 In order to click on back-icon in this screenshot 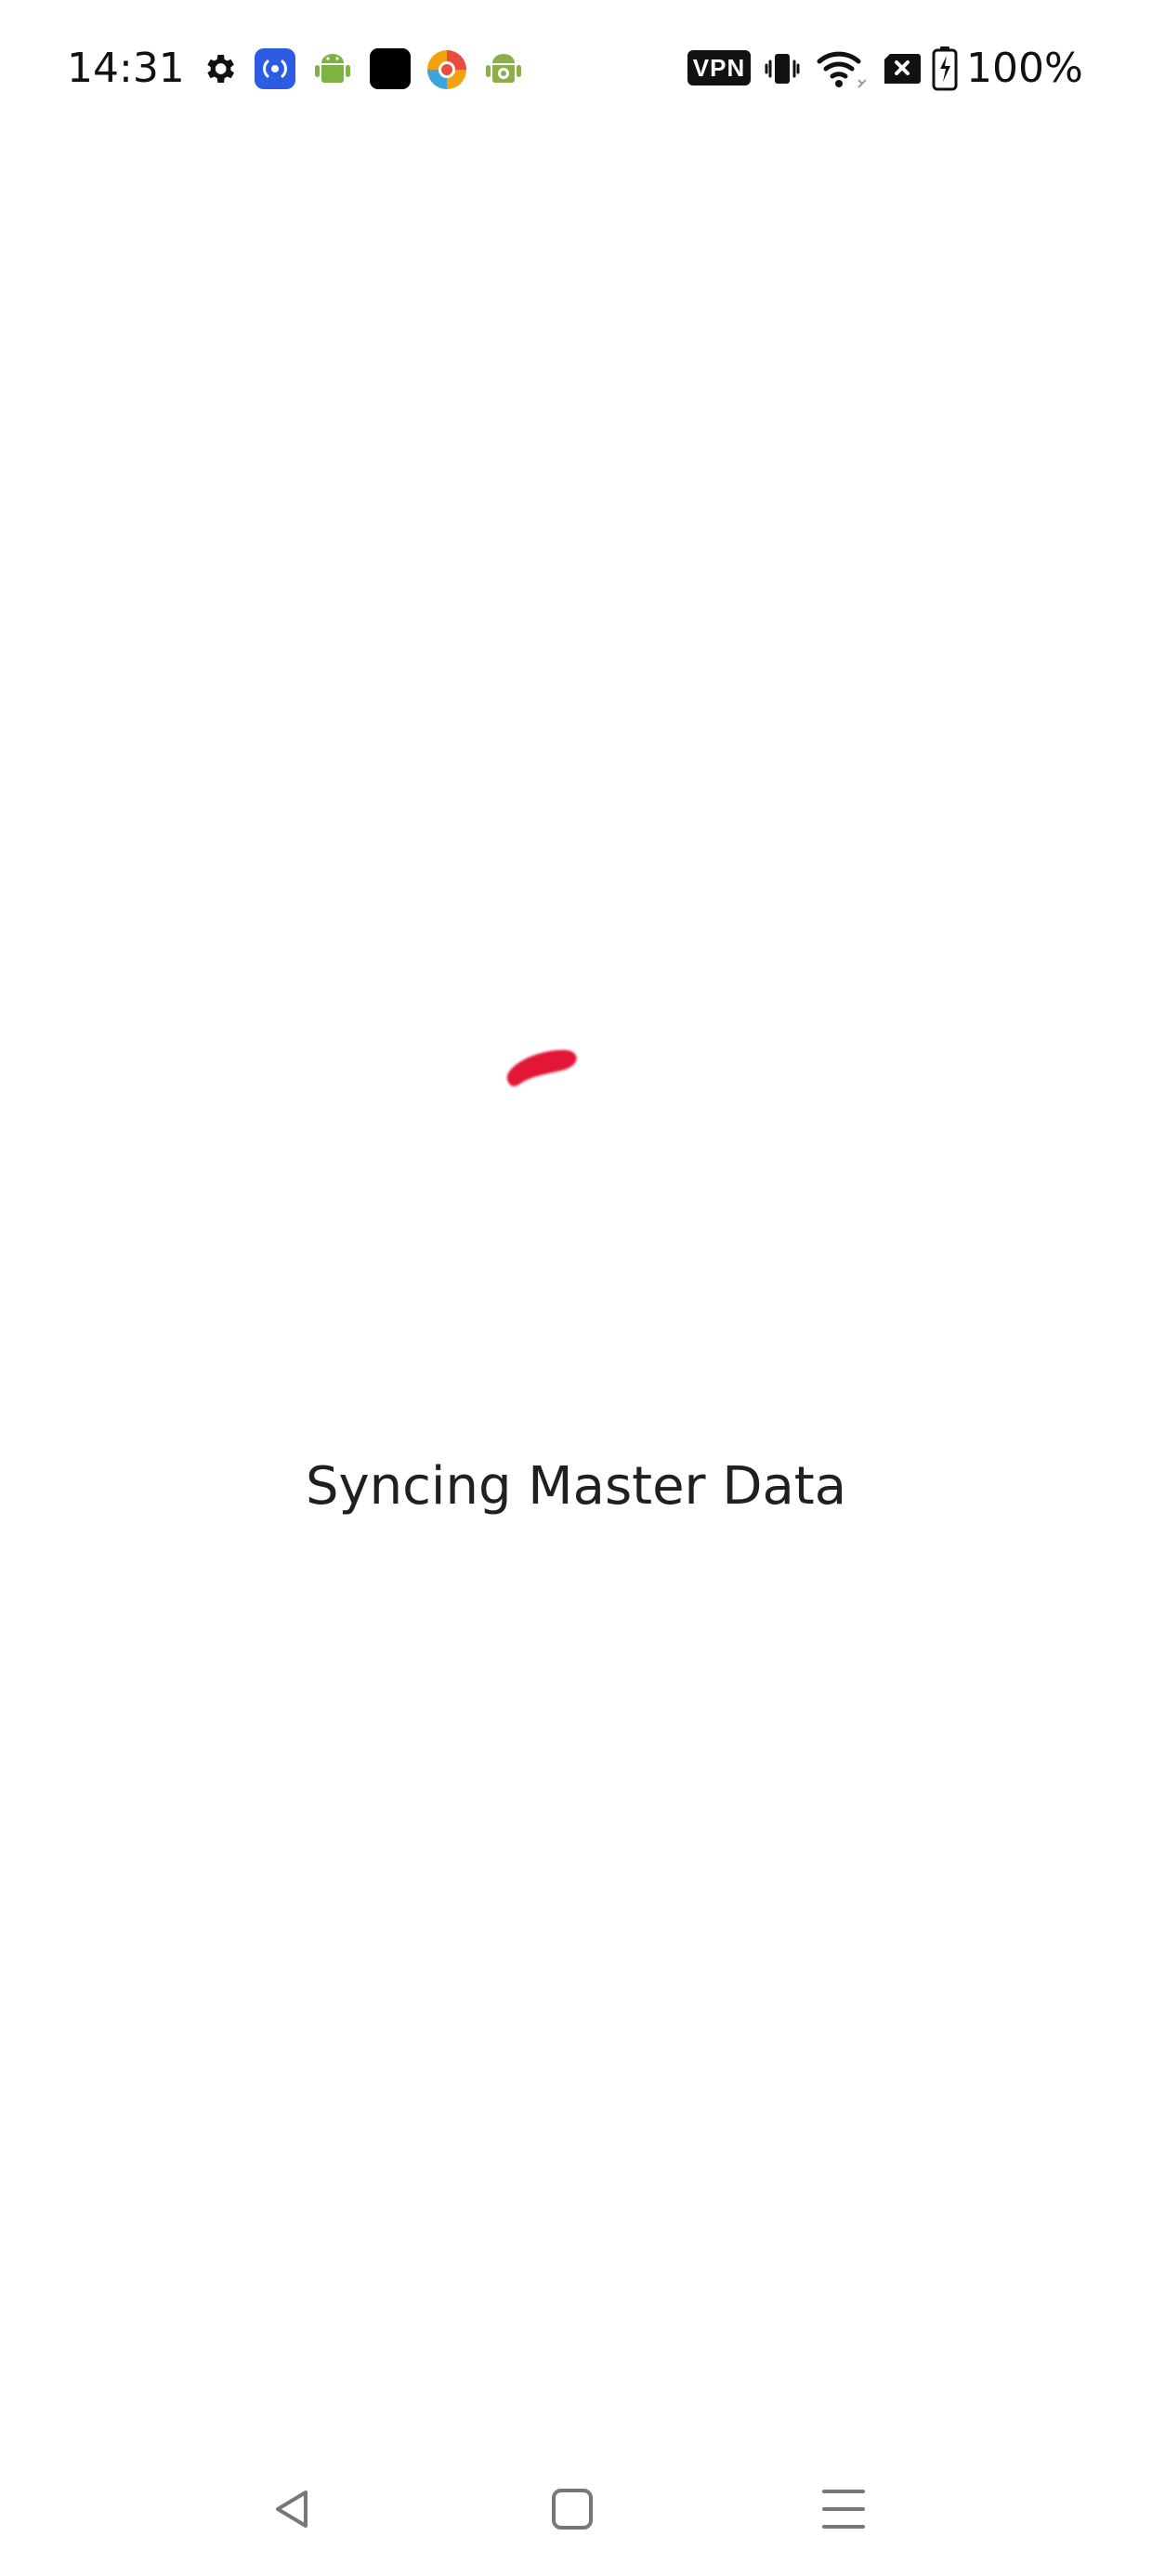, I will do `click(292, 2509)`.